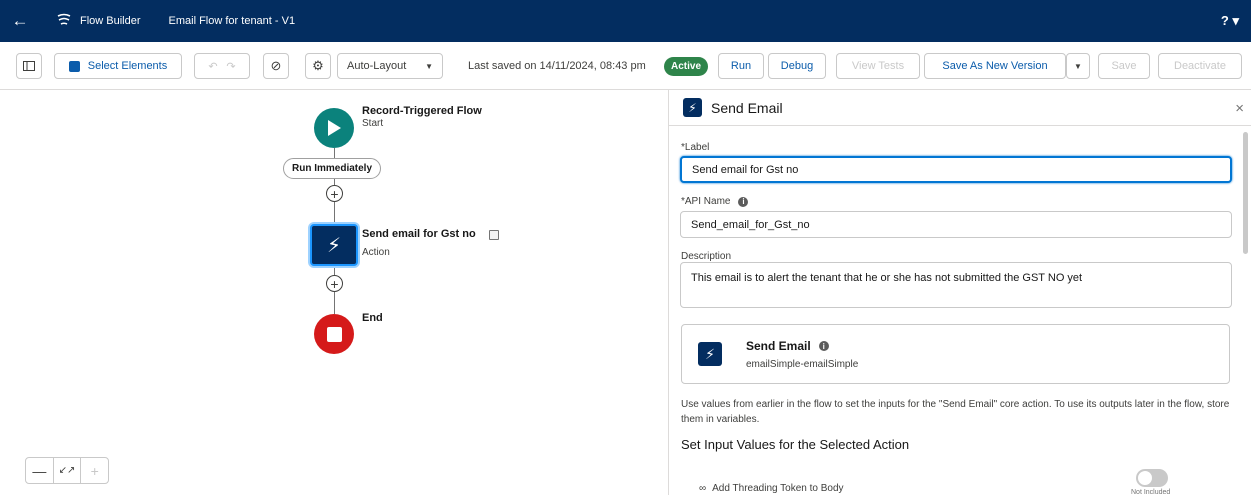 This screenshot has height=496, width=1251. I want to click on layout-select: Auto-Layout ▼, so click(390, 66).